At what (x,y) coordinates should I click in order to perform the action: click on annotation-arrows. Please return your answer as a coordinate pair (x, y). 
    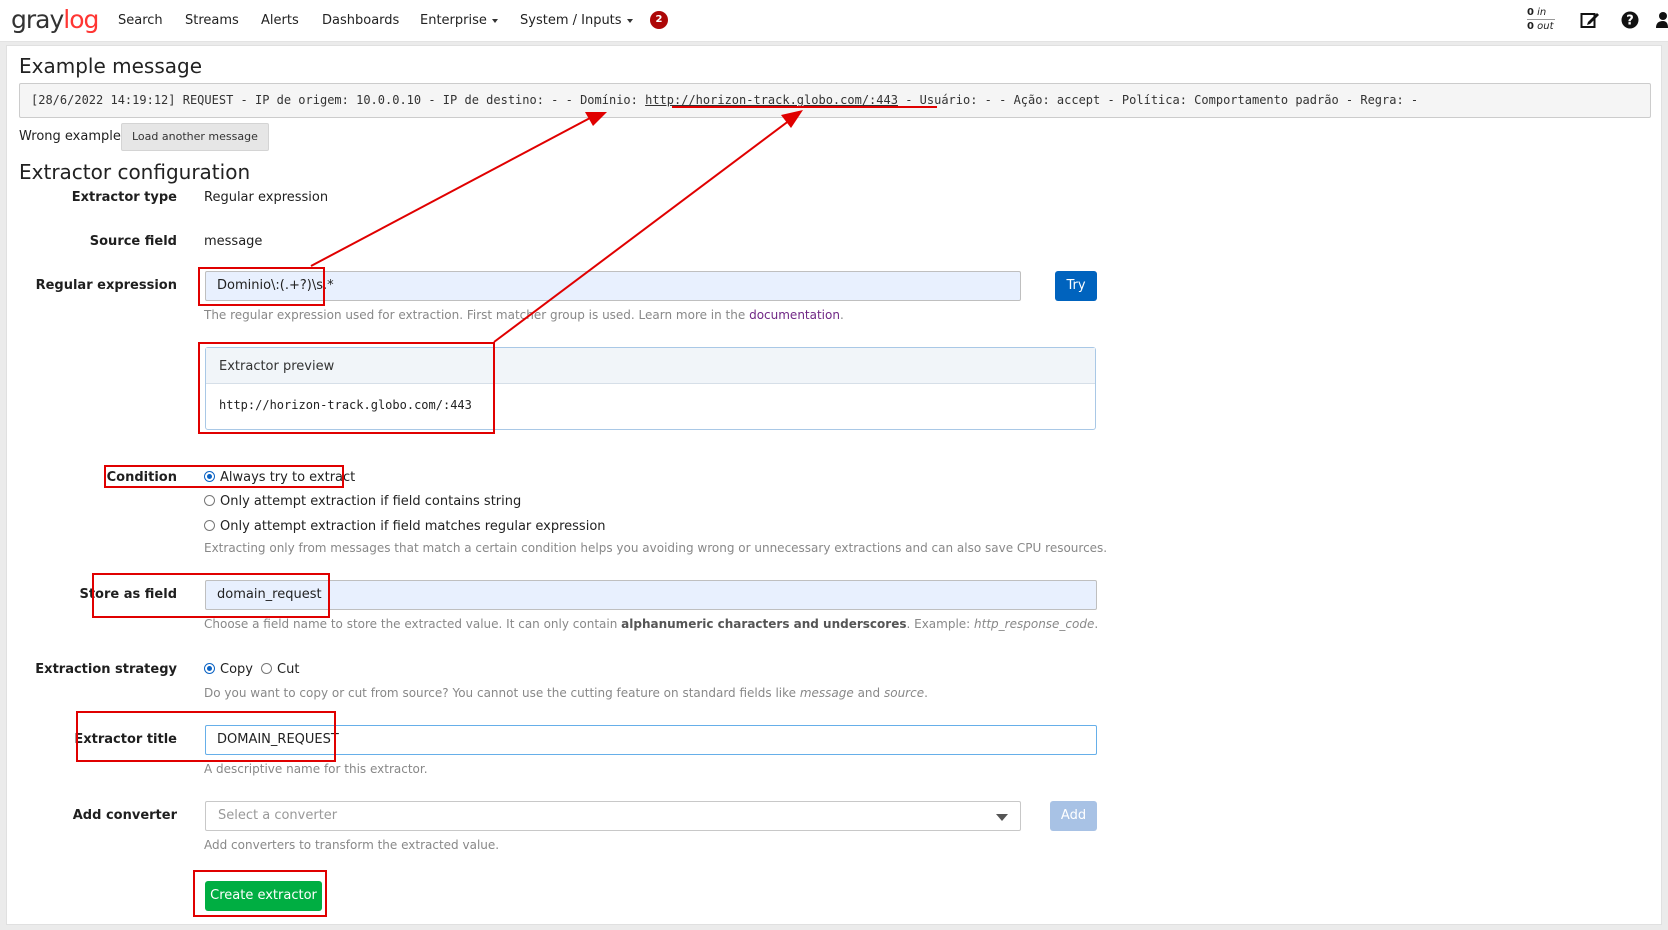
    Looking at the image, I should click on (623, 224).